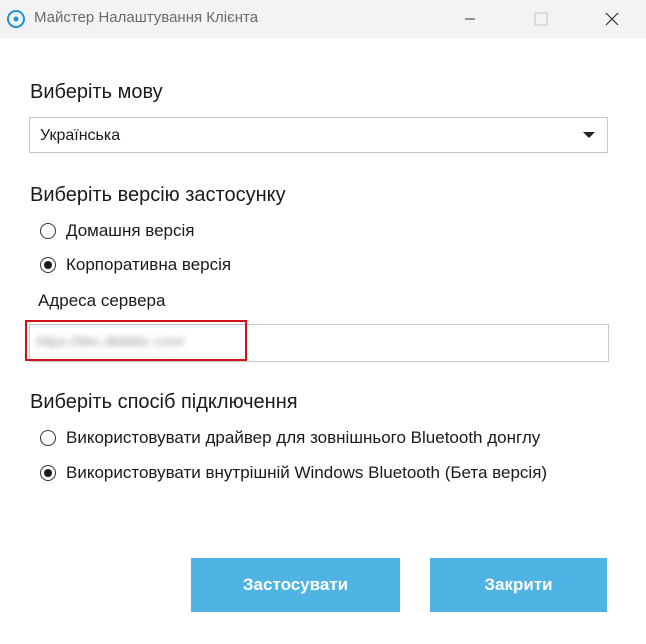  I want to click on apply-button: Застосувати, so click(295, 585).